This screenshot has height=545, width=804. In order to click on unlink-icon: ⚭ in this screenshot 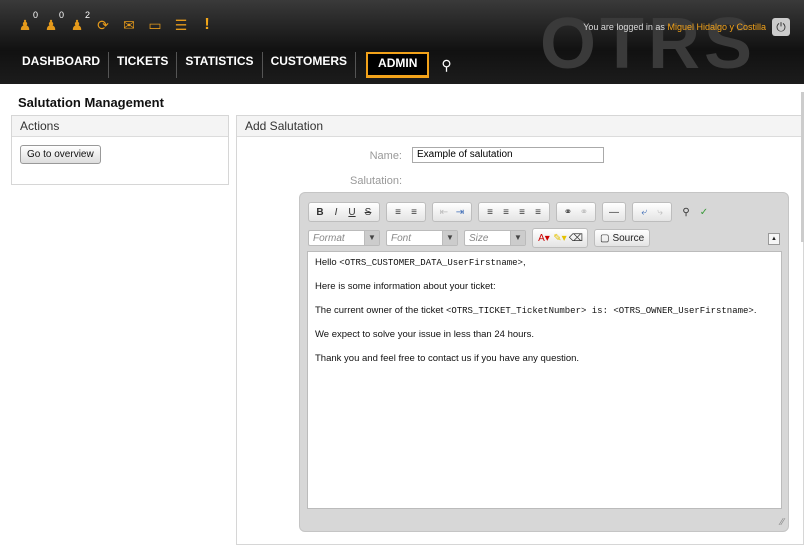, I will do `click(584, 212)`.